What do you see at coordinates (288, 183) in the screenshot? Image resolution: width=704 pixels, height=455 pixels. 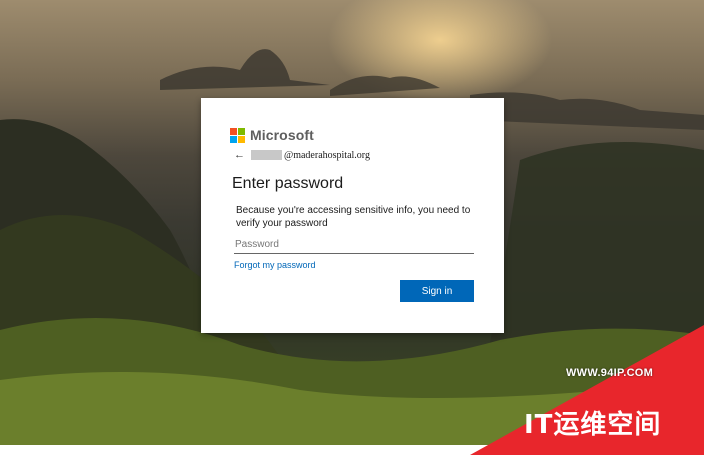 I see `page-title: Enter password` at bounding box center [288, 183].